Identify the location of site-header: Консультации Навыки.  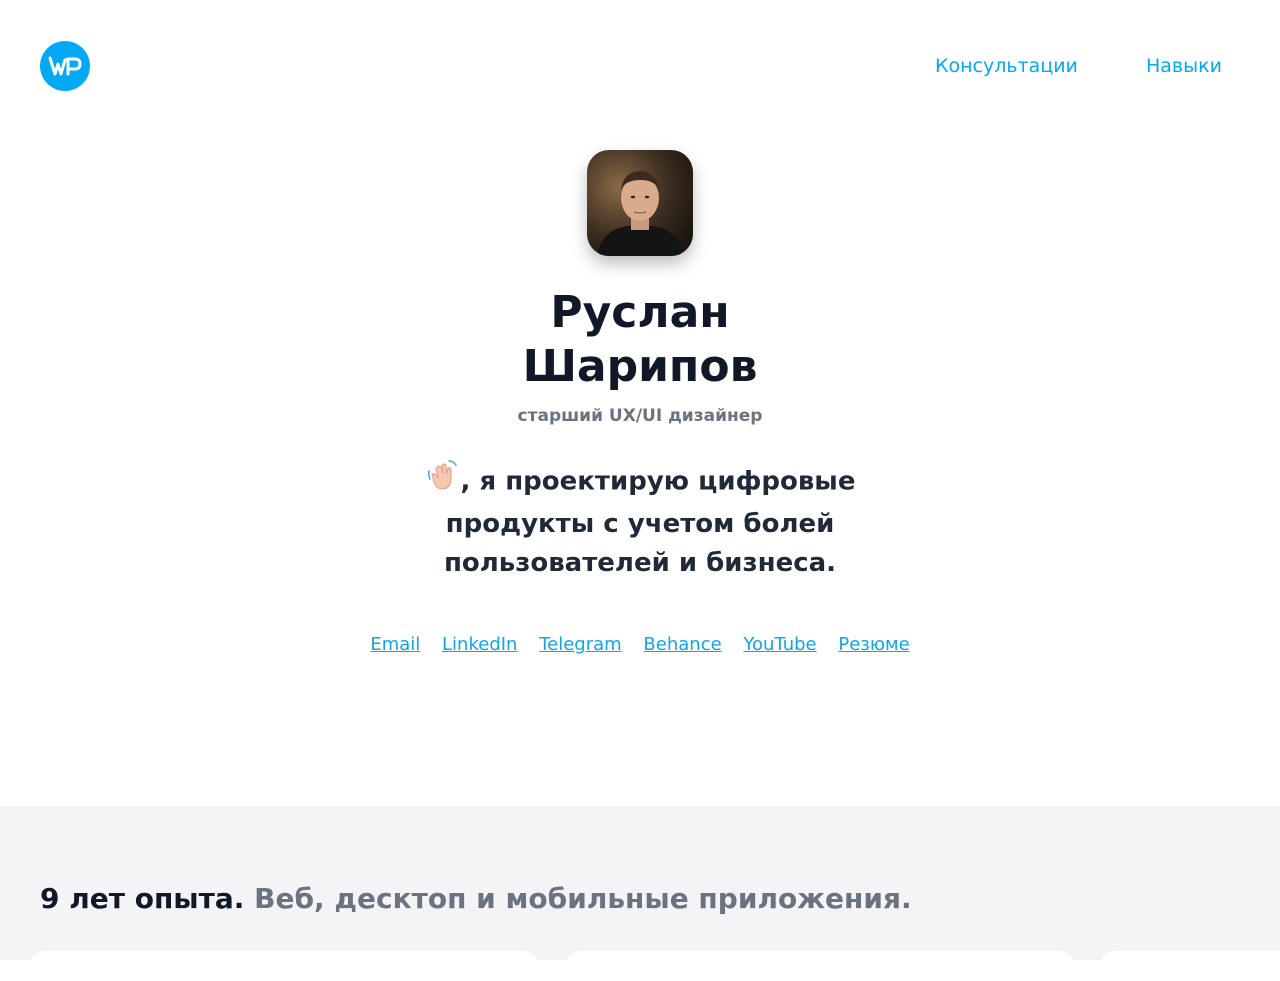
(640, 67).